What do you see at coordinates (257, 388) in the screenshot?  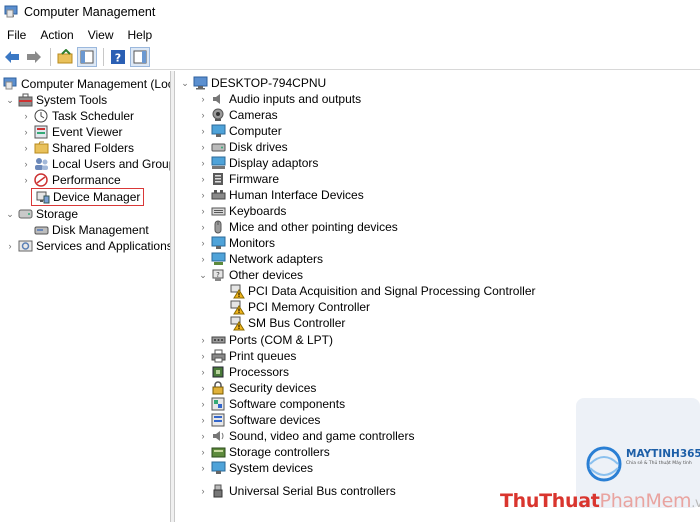 I see `category-security-devices: › Security devices` at bounding box center [257, 388].